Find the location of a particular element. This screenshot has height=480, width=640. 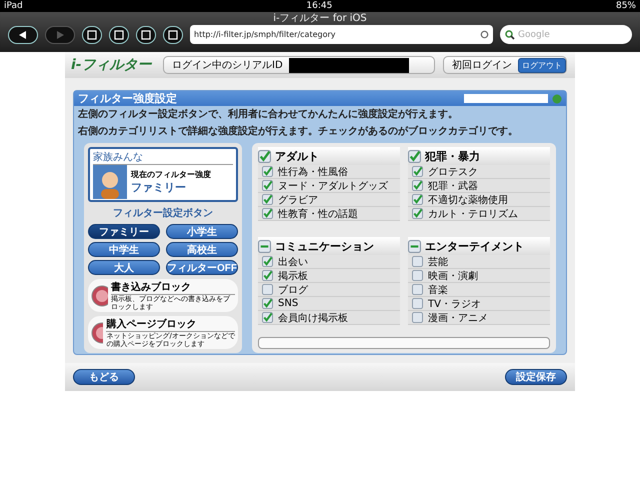

category-item: 犯罪・武器 is located at coordinates (453, 186).